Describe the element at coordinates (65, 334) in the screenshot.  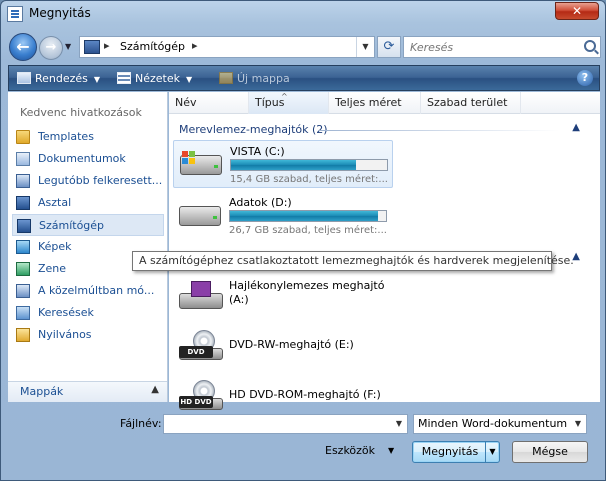
I see `sidebar-item-label: Nyilvános` at that location.